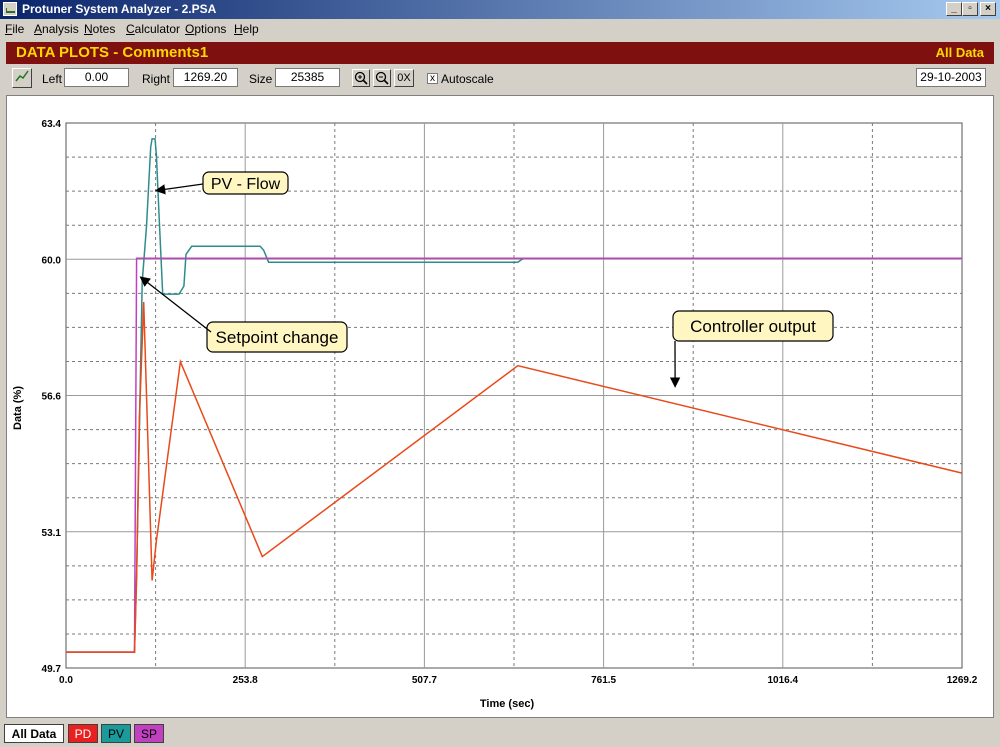 This screenshot has height=747, width=1000. I want to click on left-field: 0.00, so click(96, 77).